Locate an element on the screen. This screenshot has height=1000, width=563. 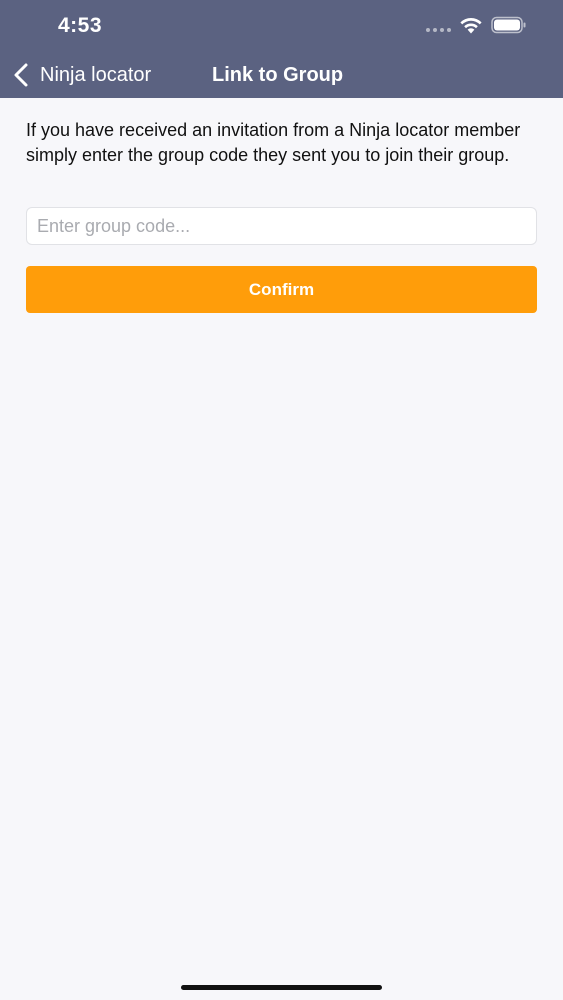
home-indicator is located at coordinates (281, 987).